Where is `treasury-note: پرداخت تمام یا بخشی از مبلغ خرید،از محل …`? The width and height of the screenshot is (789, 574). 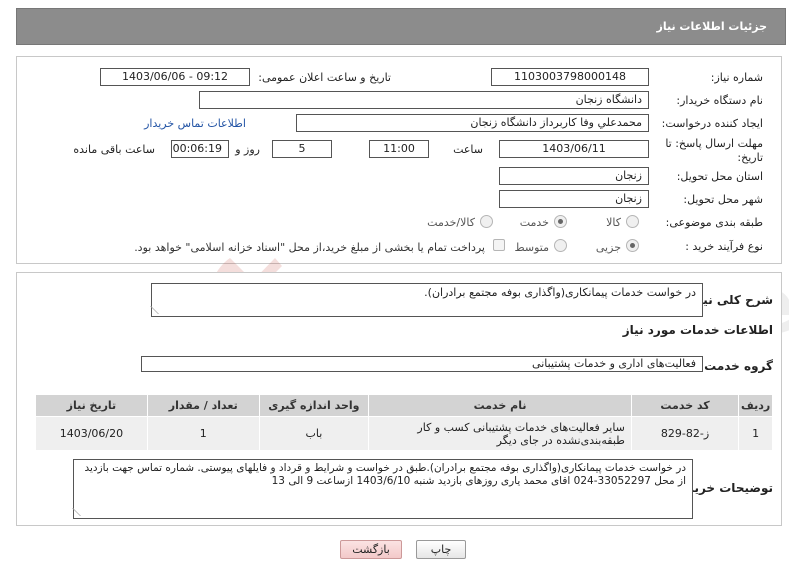 treasury-note: پرداخت تمام یا بخشی از مبلغ خرید،از محل … is located at coordinates (309, 247).